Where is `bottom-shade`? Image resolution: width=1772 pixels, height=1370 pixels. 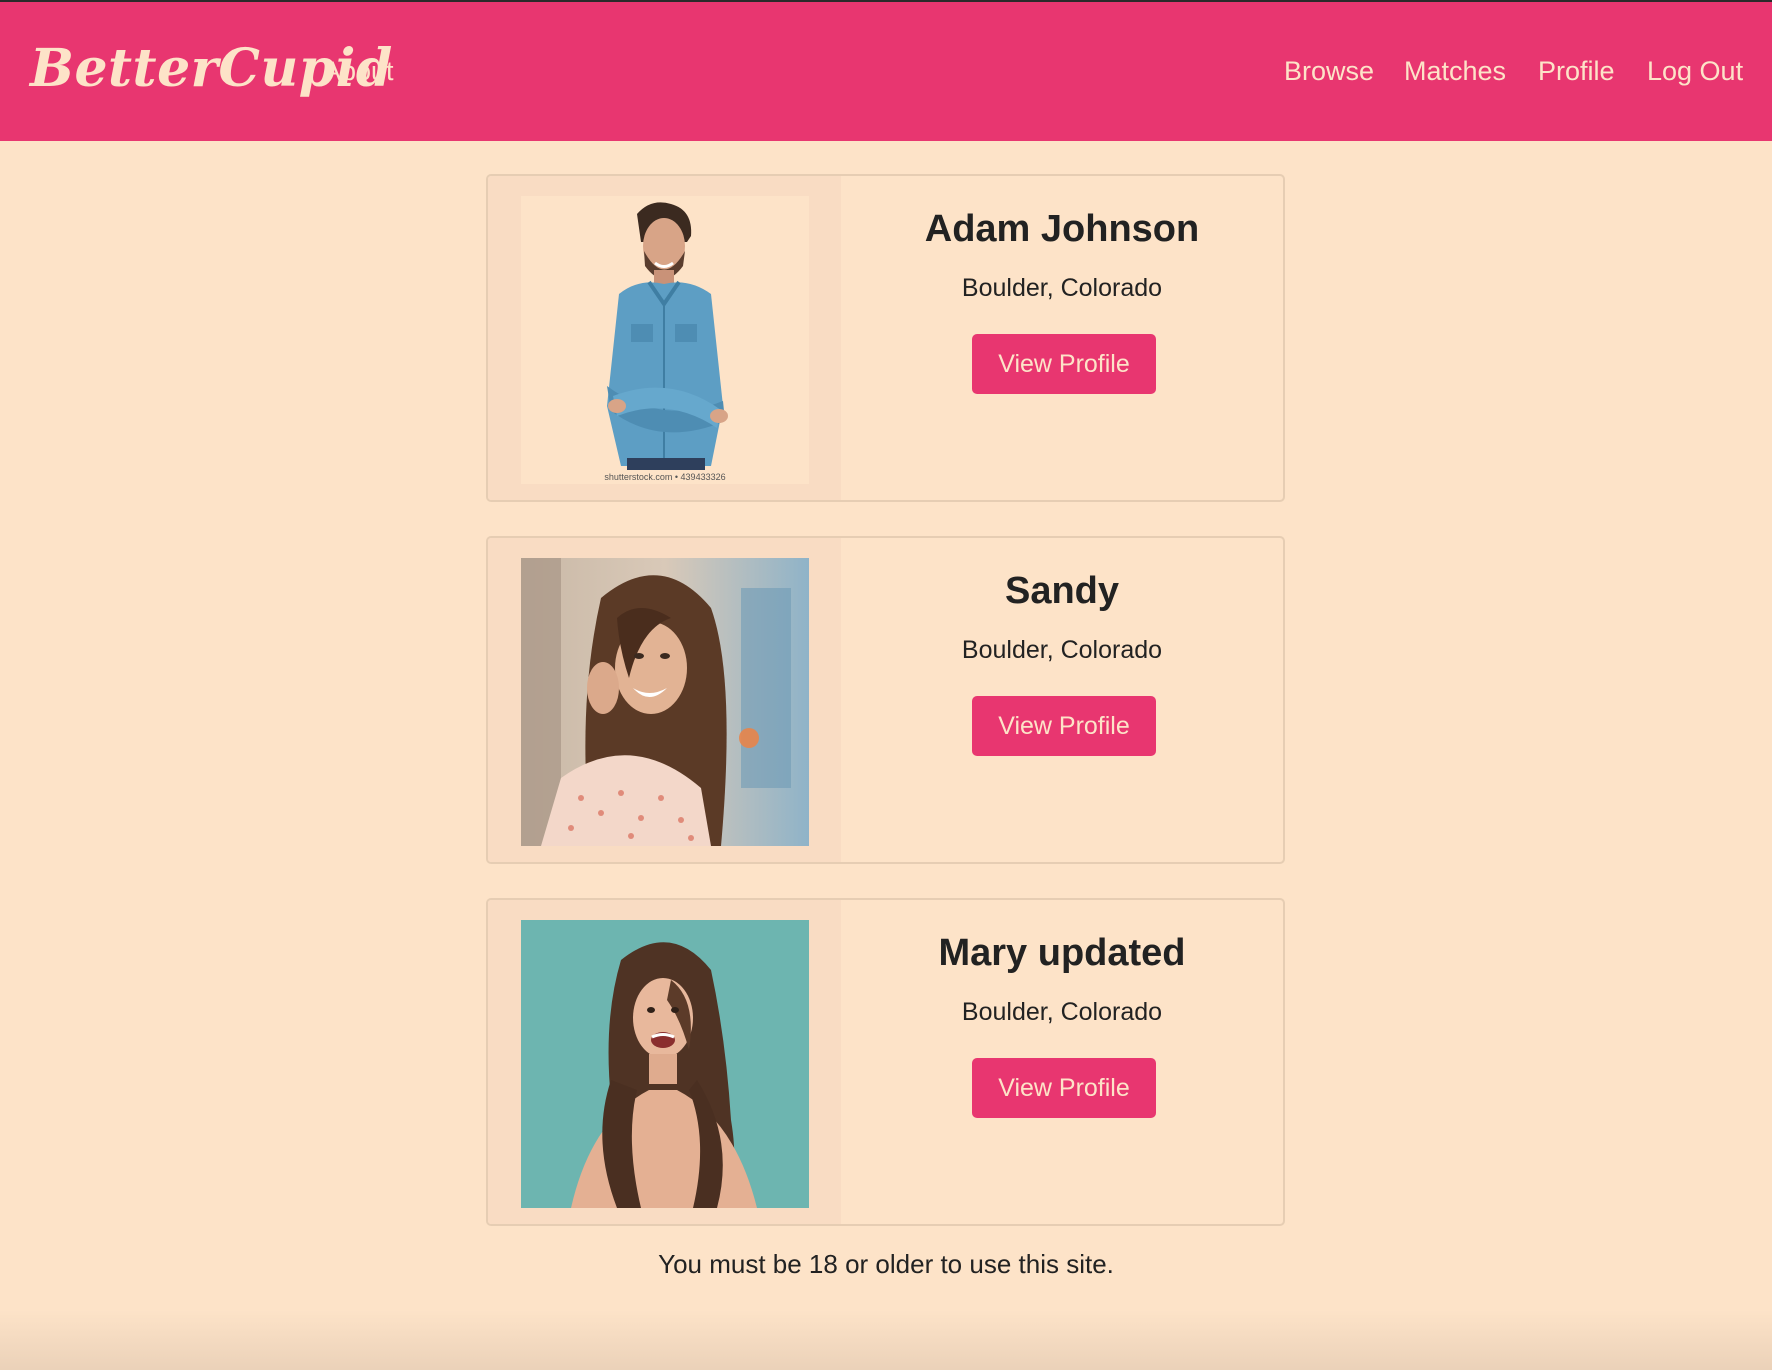
bottom-shade is located at coordinates (886, 1340).